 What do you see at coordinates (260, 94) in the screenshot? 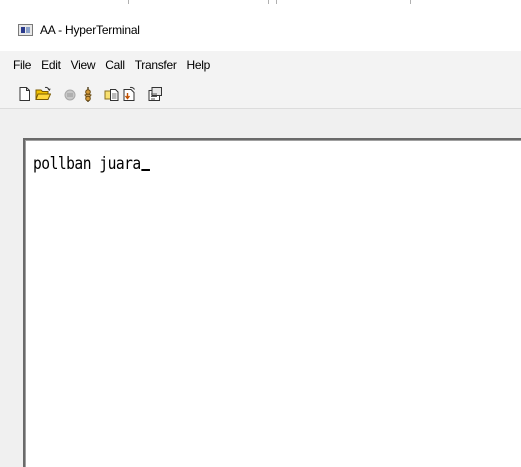
I see `toolbar` at bounding box center [260, 94].